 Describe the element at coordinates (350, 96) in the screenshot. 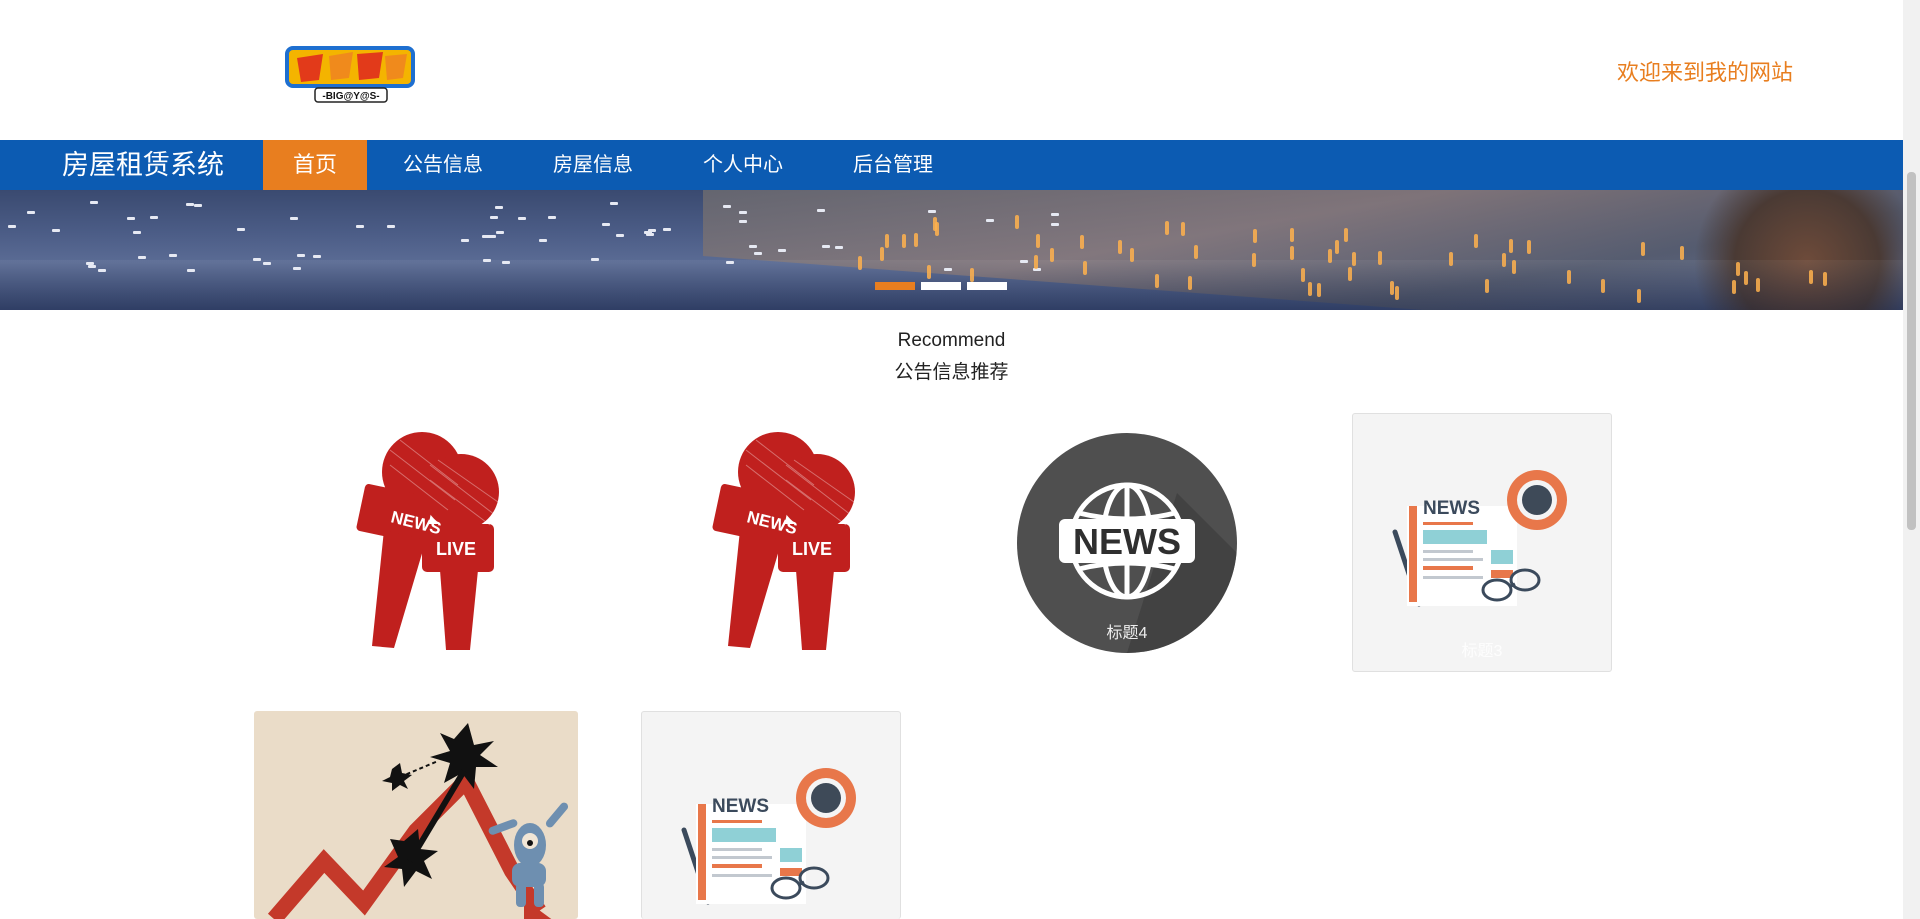

I see `svg-text: -BIG@Y@S-` at that location.